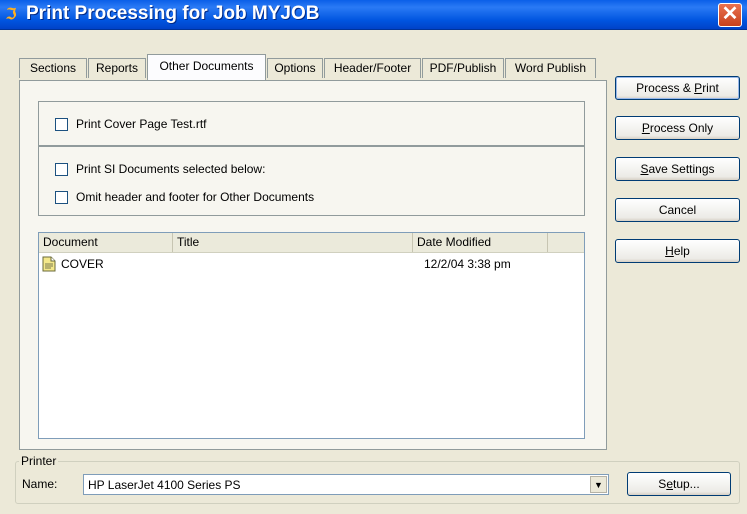 This screenshot has width=747, height=514. I want to click on close-button: ✕, so click(730, 15).